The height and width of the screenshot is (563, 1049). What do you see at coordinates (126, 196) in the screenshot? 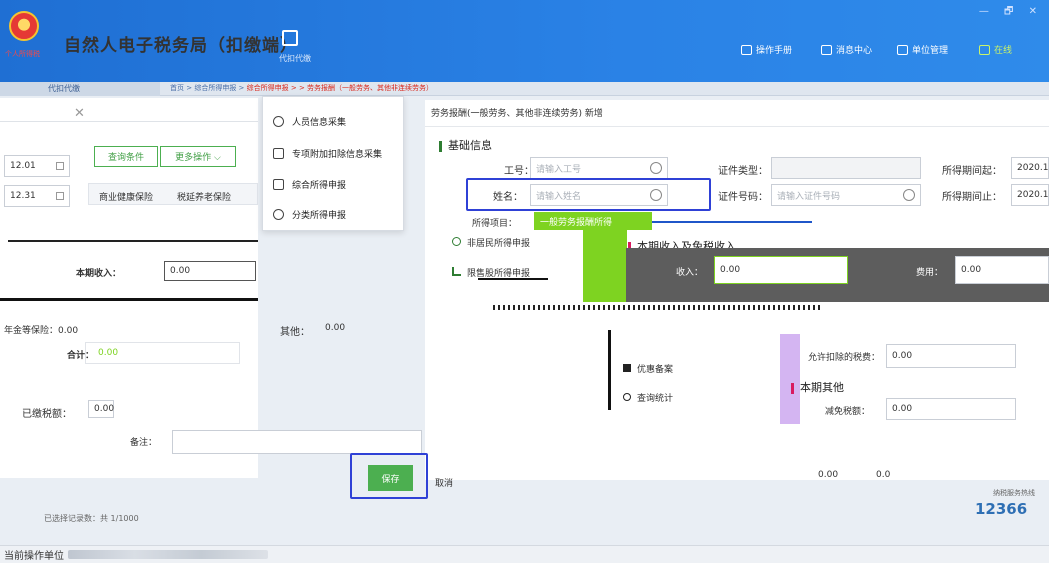
I see `col-health-insurance: 商业健康保险` at bounding box center [126, 196].